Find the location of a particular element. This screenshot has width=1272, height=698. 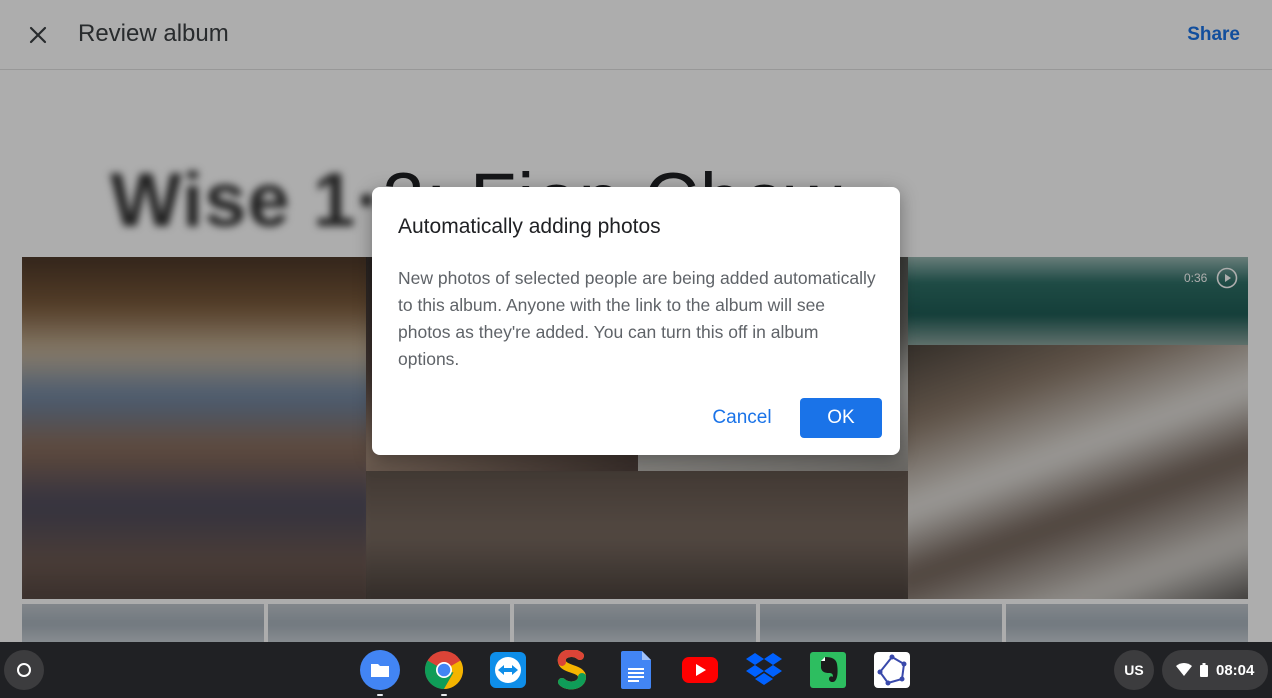

launcher-icon is located at coordinates (24, 670).